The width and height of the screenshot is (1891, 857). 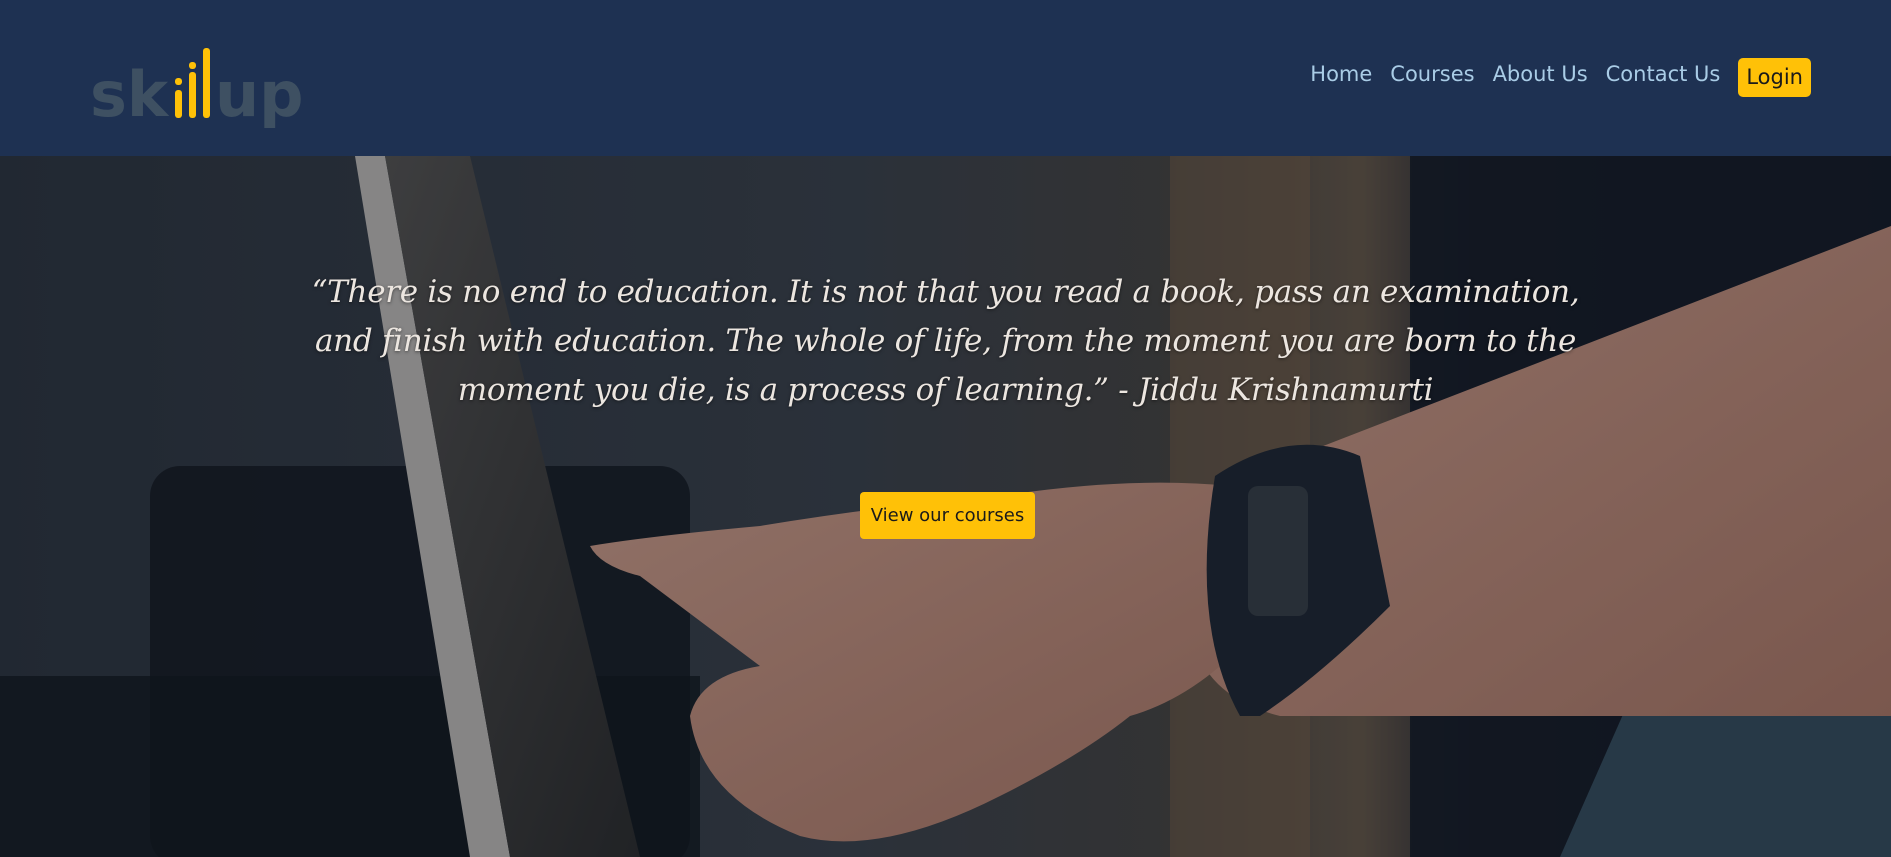 I want to click on nav-home: Home, so click(x=1341, y=74).